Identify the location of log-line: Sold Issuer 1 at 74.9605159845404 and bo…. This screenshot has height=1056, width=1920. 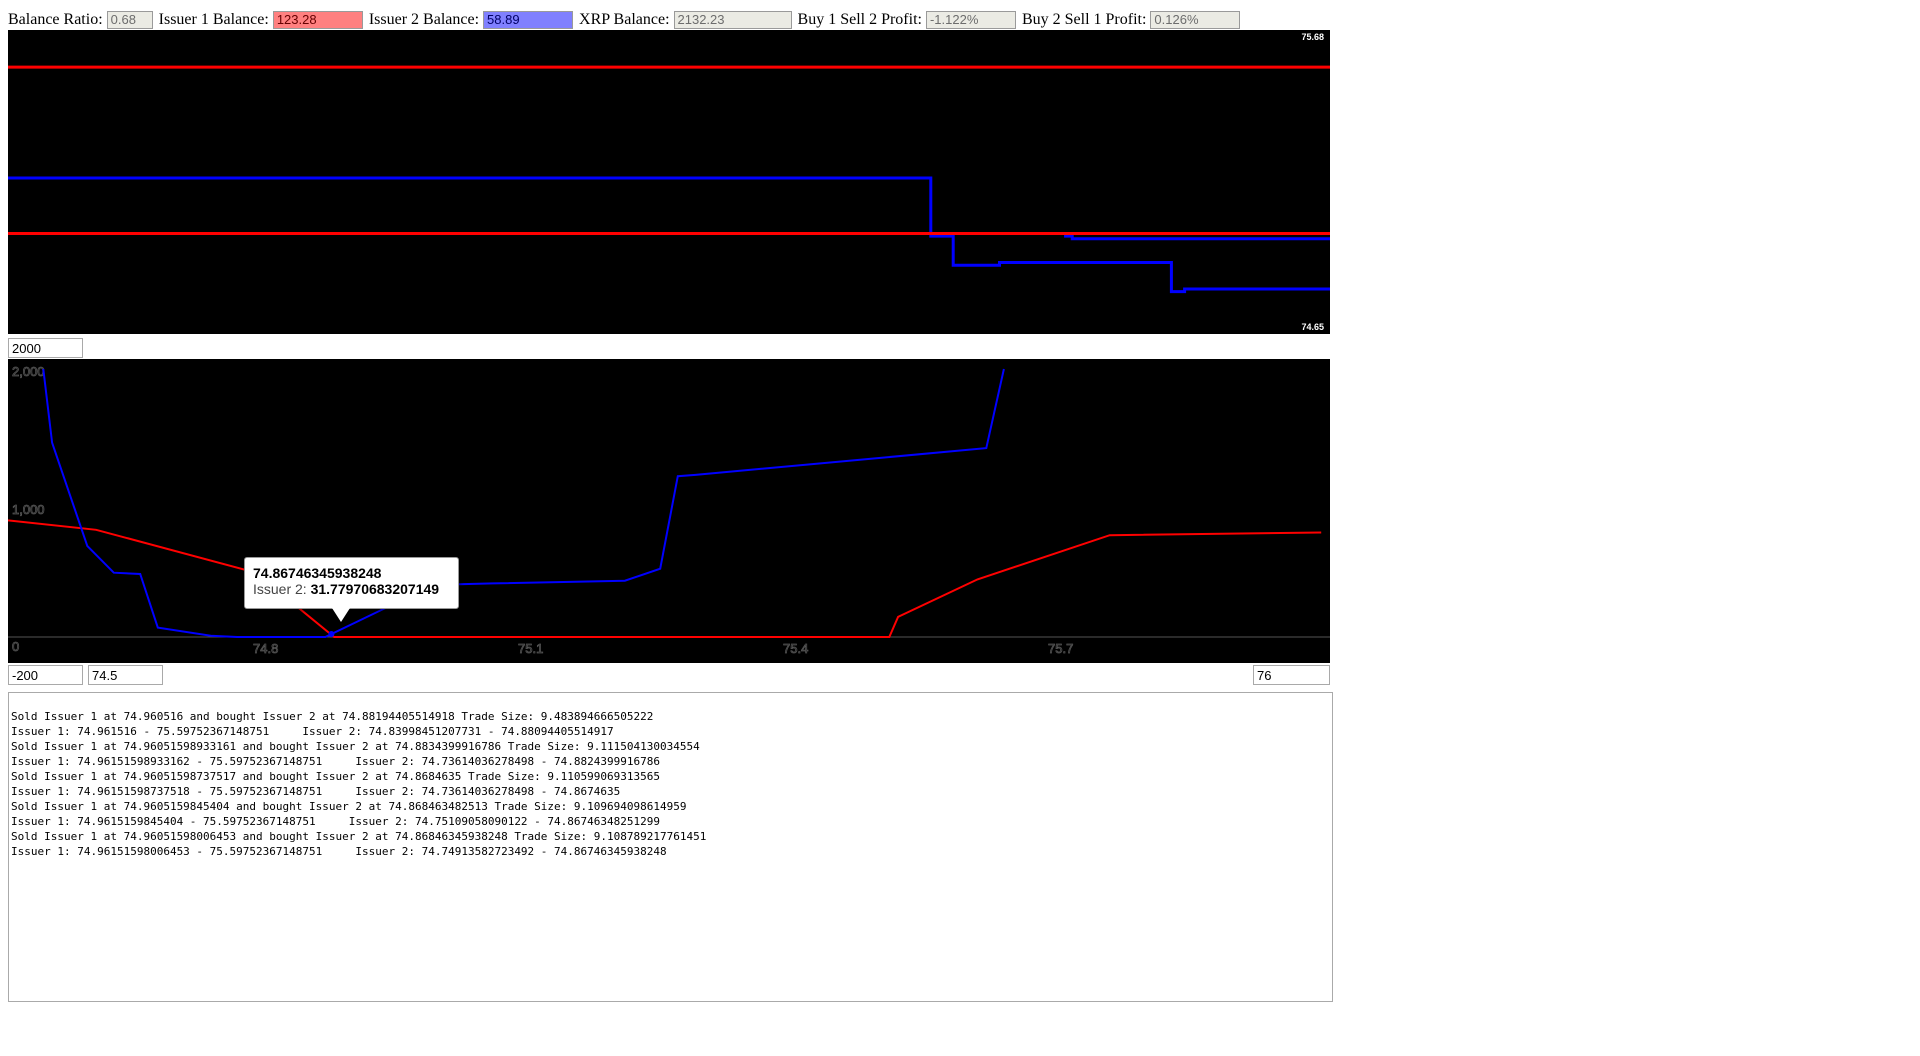
(349, 806).